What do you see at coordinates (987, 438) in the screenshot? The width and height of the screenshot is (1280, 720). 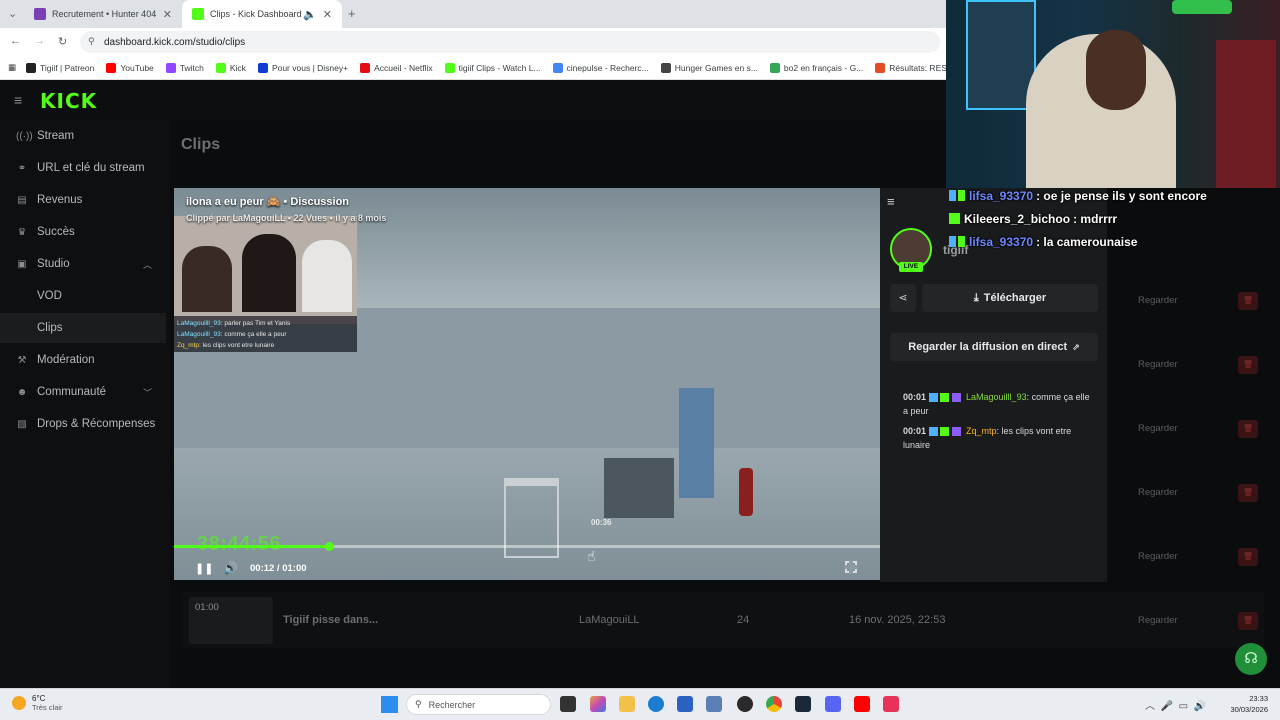 I see `chat-message: 00:01 Zq_mtp: les clips vont etre lunaire` at bounding box center [987, 438].